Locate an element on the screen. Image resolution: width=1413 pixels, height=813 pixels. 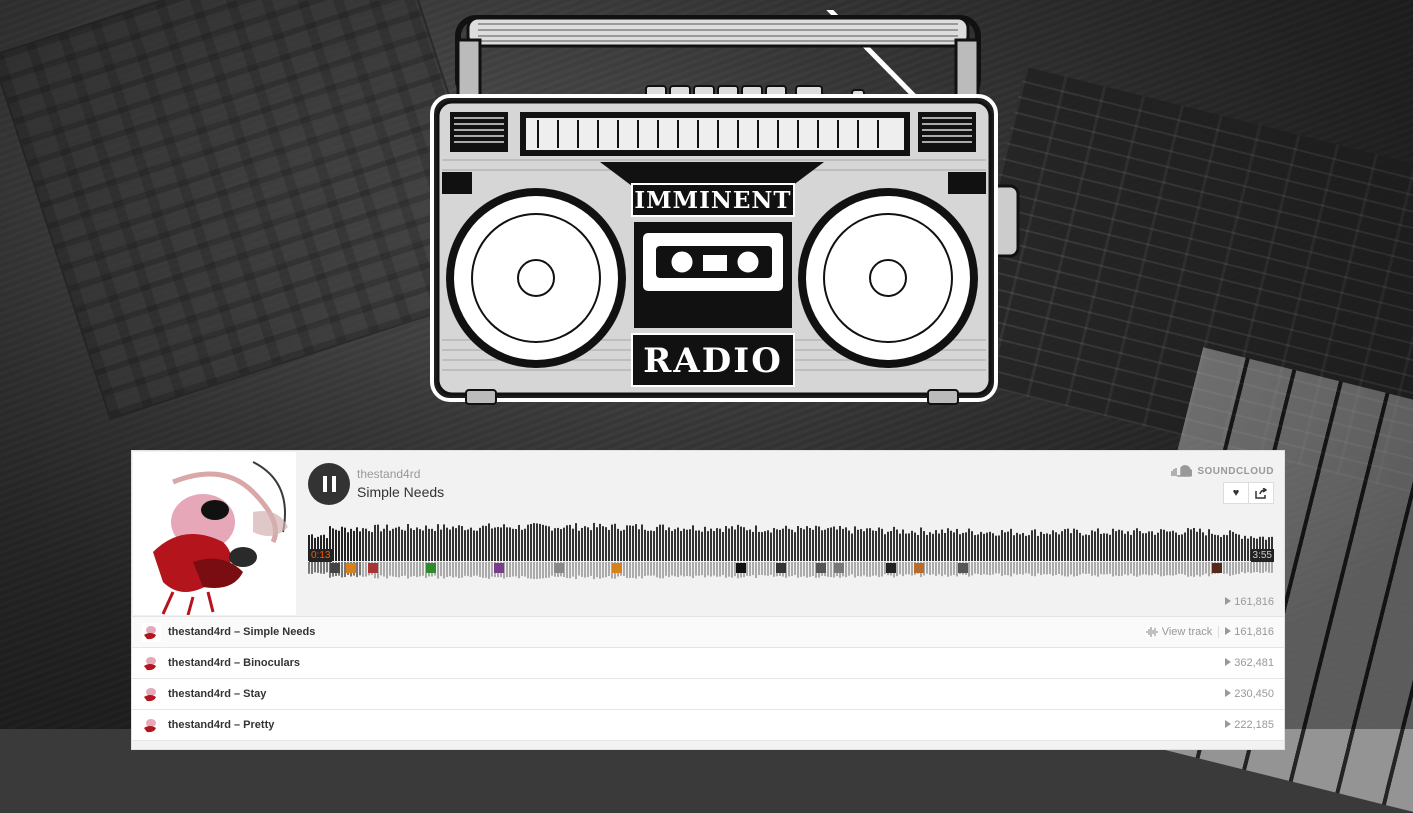
view-track-link: View track is located at coordinates (1183, 632).